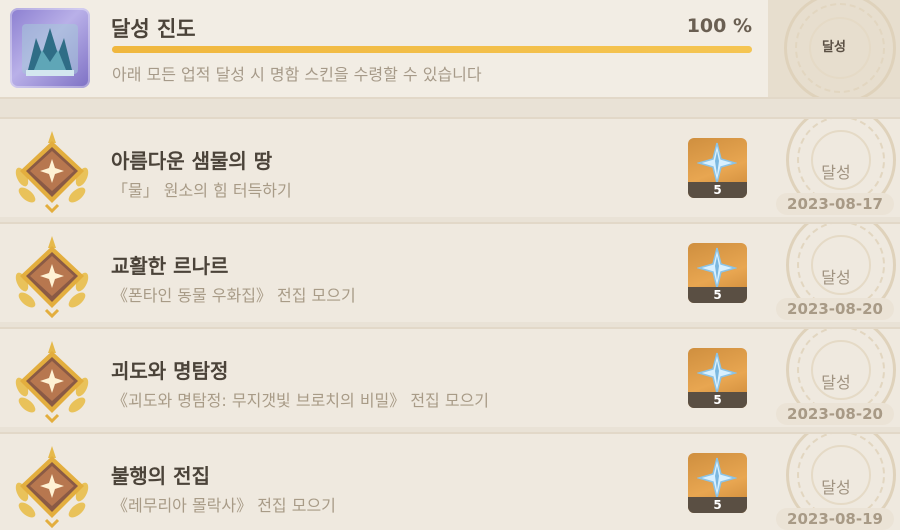  I want to click on achievement-description: 《레무리아 몰락사》 전집 모으기, so click(224, 505).